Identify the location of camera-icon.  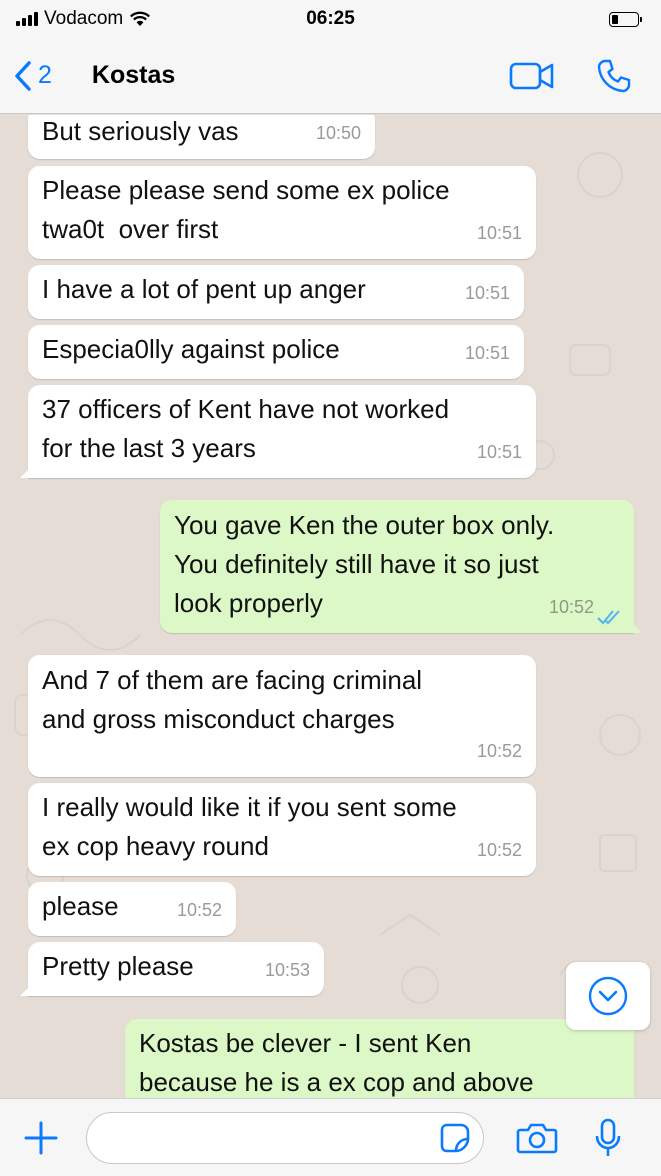
(537, 1138).